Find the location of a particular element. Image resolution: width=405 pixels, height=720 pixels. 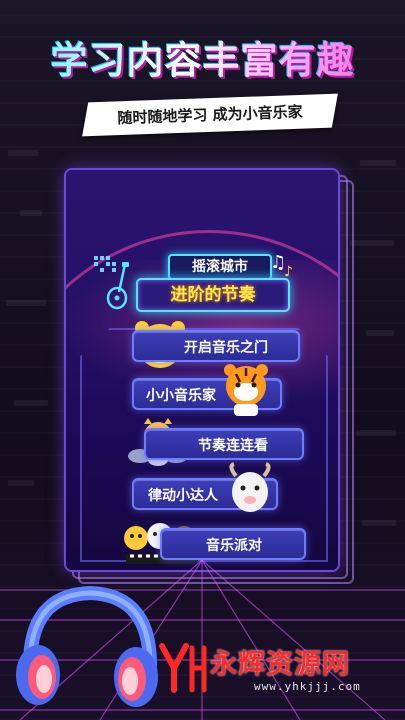

headphone-icon is located at coordinates (87, 646).